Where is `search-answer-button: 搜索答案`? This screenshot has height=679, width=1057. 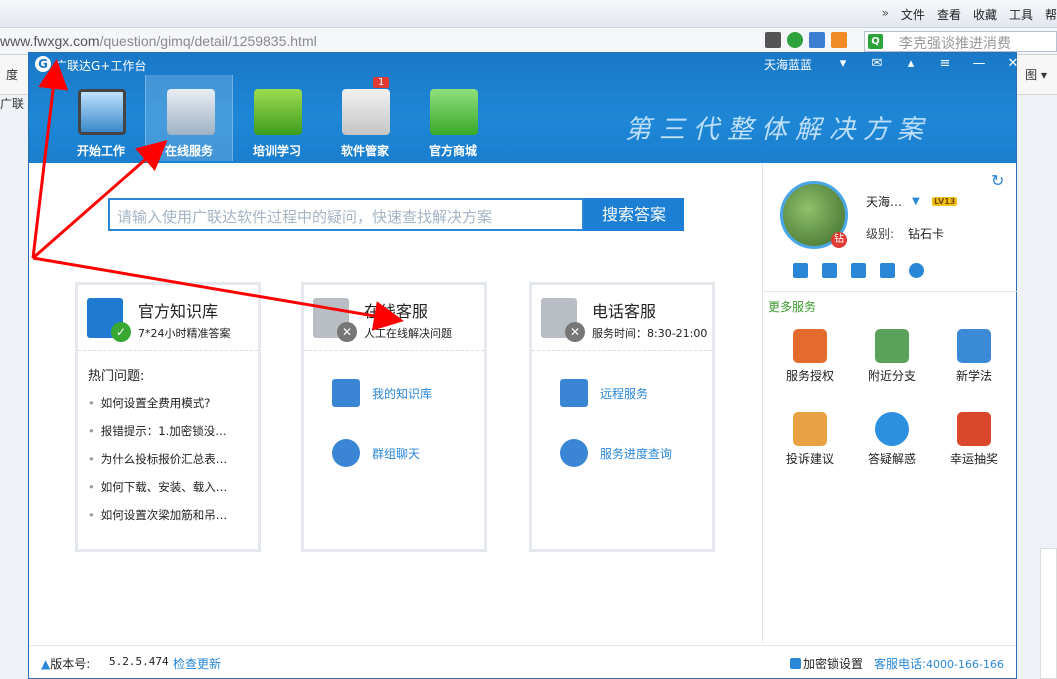
search-answer-button: 搜索答案 is located at coordinates (634, 214).